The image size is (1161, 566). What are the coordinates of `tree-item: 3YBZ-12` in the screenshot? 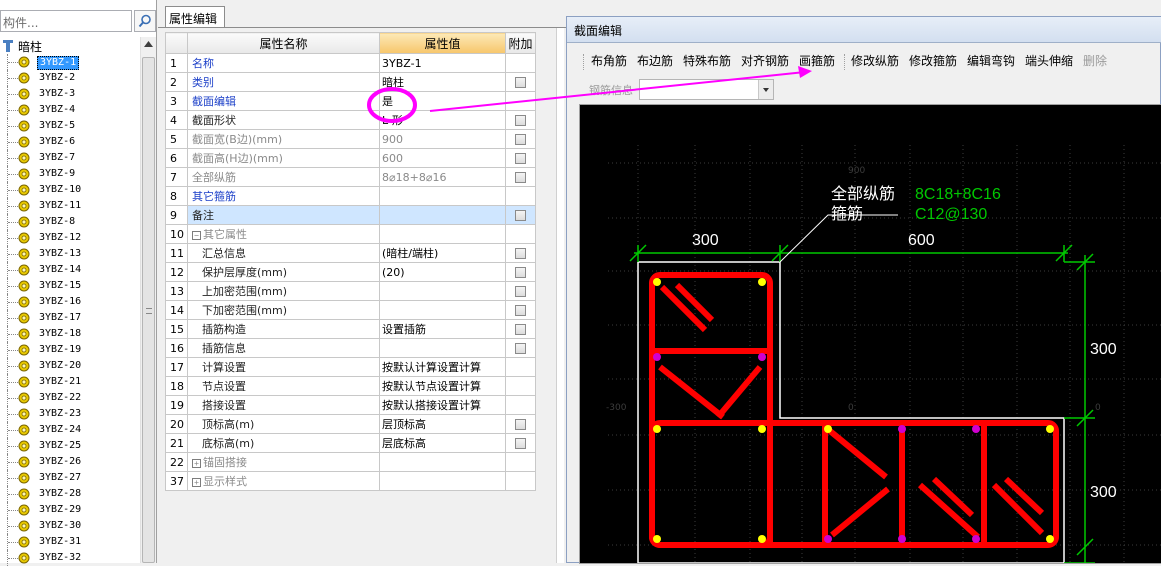 It's located at (70, 238).